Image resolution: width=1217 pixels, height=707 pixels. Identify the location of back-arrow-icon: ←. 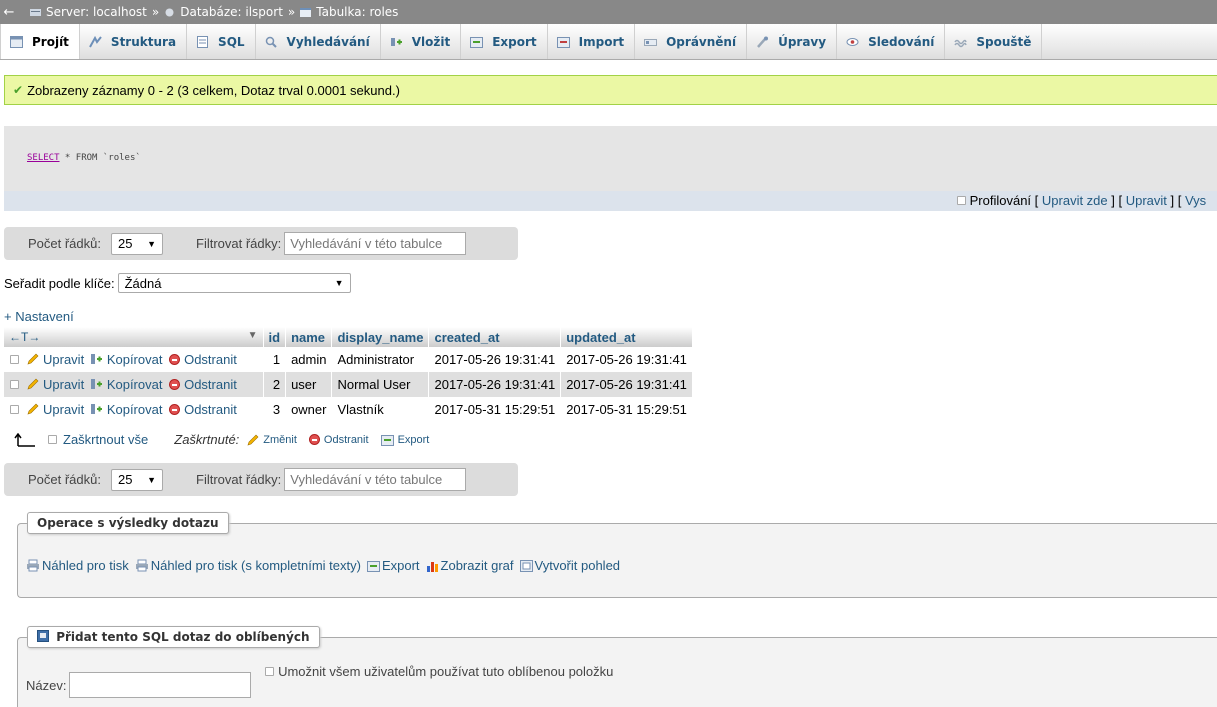
(9, 12).